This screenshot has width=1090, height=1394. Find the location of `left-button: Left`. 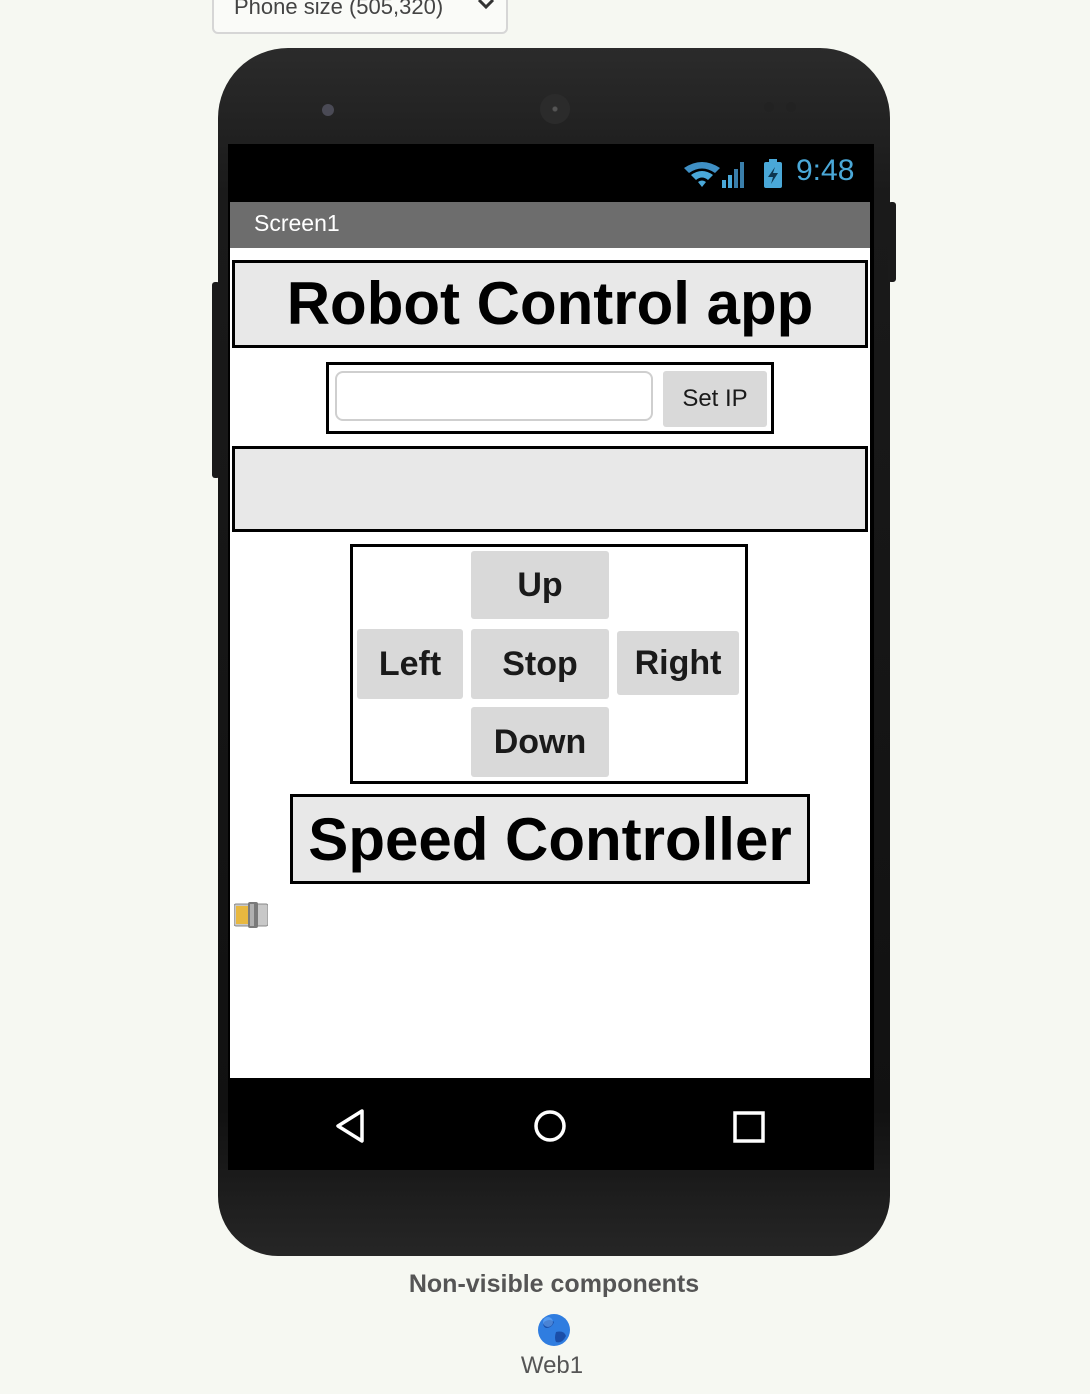

left-button: Left is located at coordinates (410, 664).